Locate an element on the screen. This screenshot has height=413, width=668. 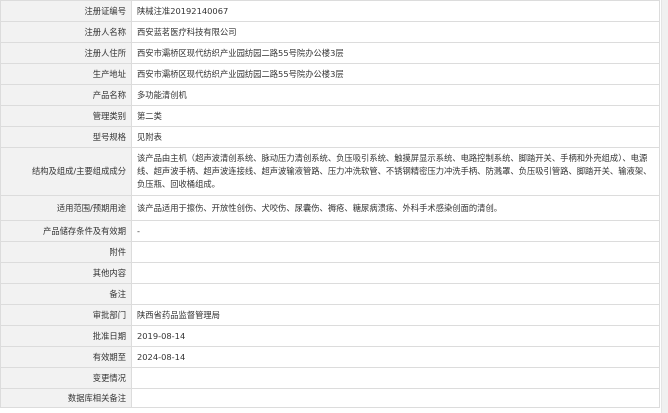
table-row: 备注 is located at coordinates (330, 294).